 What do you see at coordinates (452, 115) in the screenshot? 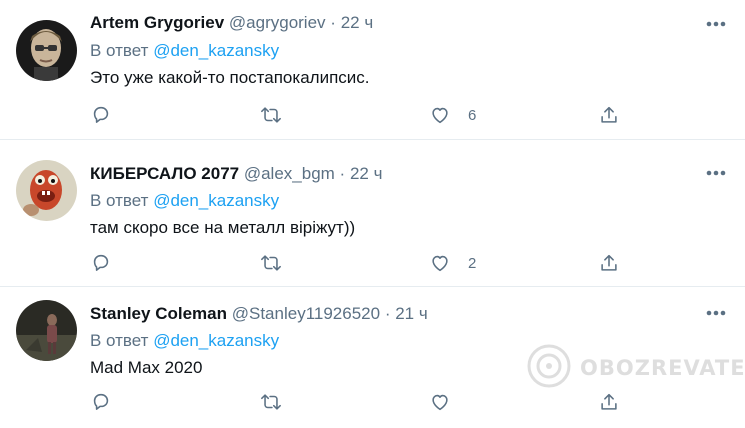
I see `like-button: 6` at bounding box center [452, 115].